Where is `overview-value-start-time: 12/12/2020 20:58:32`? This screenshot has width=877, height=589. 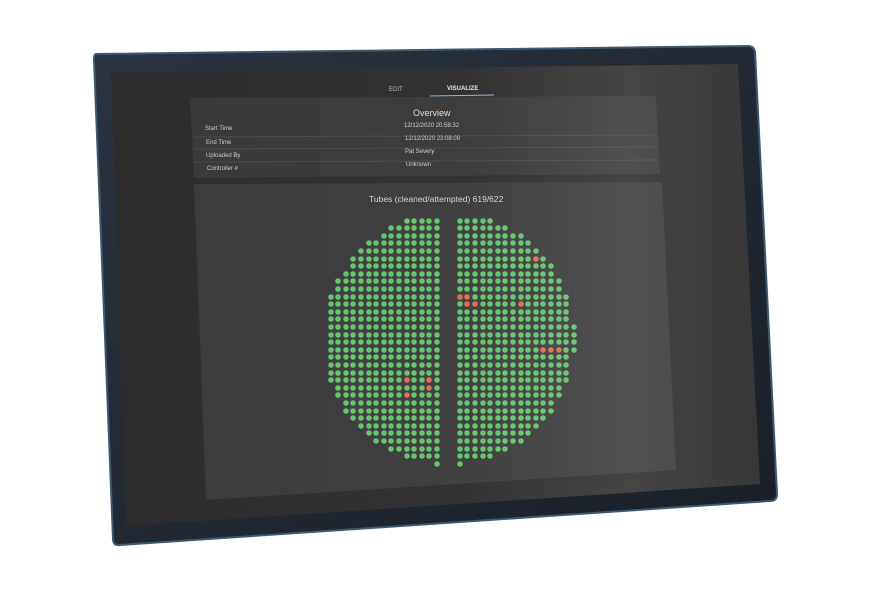 overview-value-start-time: 12/12/2020 20:58:32 is located at coordinates (432, 126).